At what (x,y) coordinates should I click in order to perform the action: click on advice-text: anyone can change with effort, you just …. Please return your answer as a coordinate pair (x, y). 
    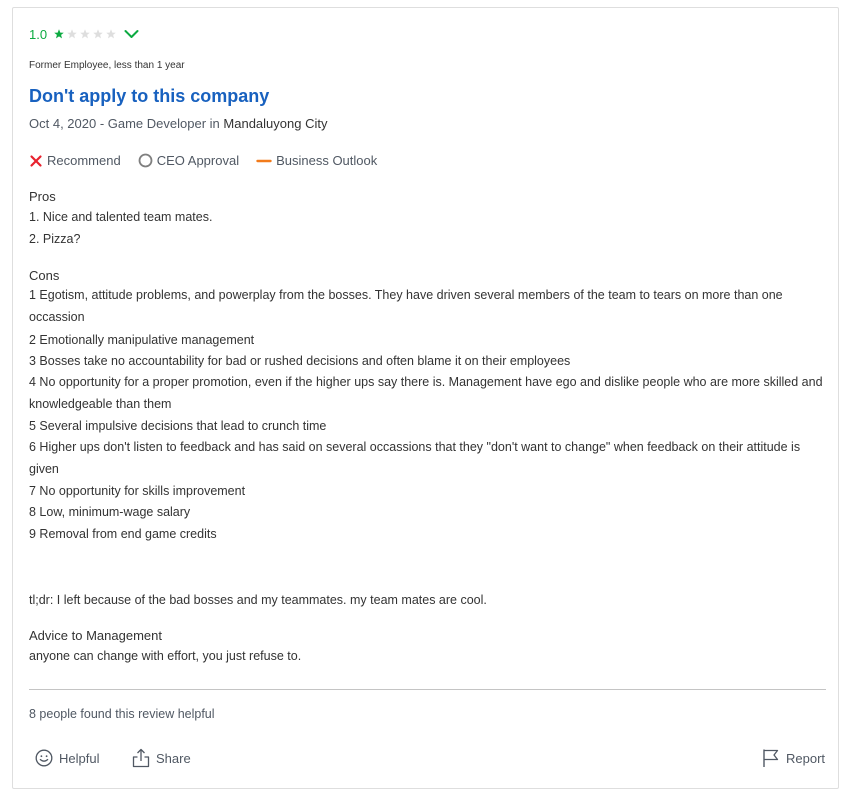
    Looking at the image, I should click on (165, 656).